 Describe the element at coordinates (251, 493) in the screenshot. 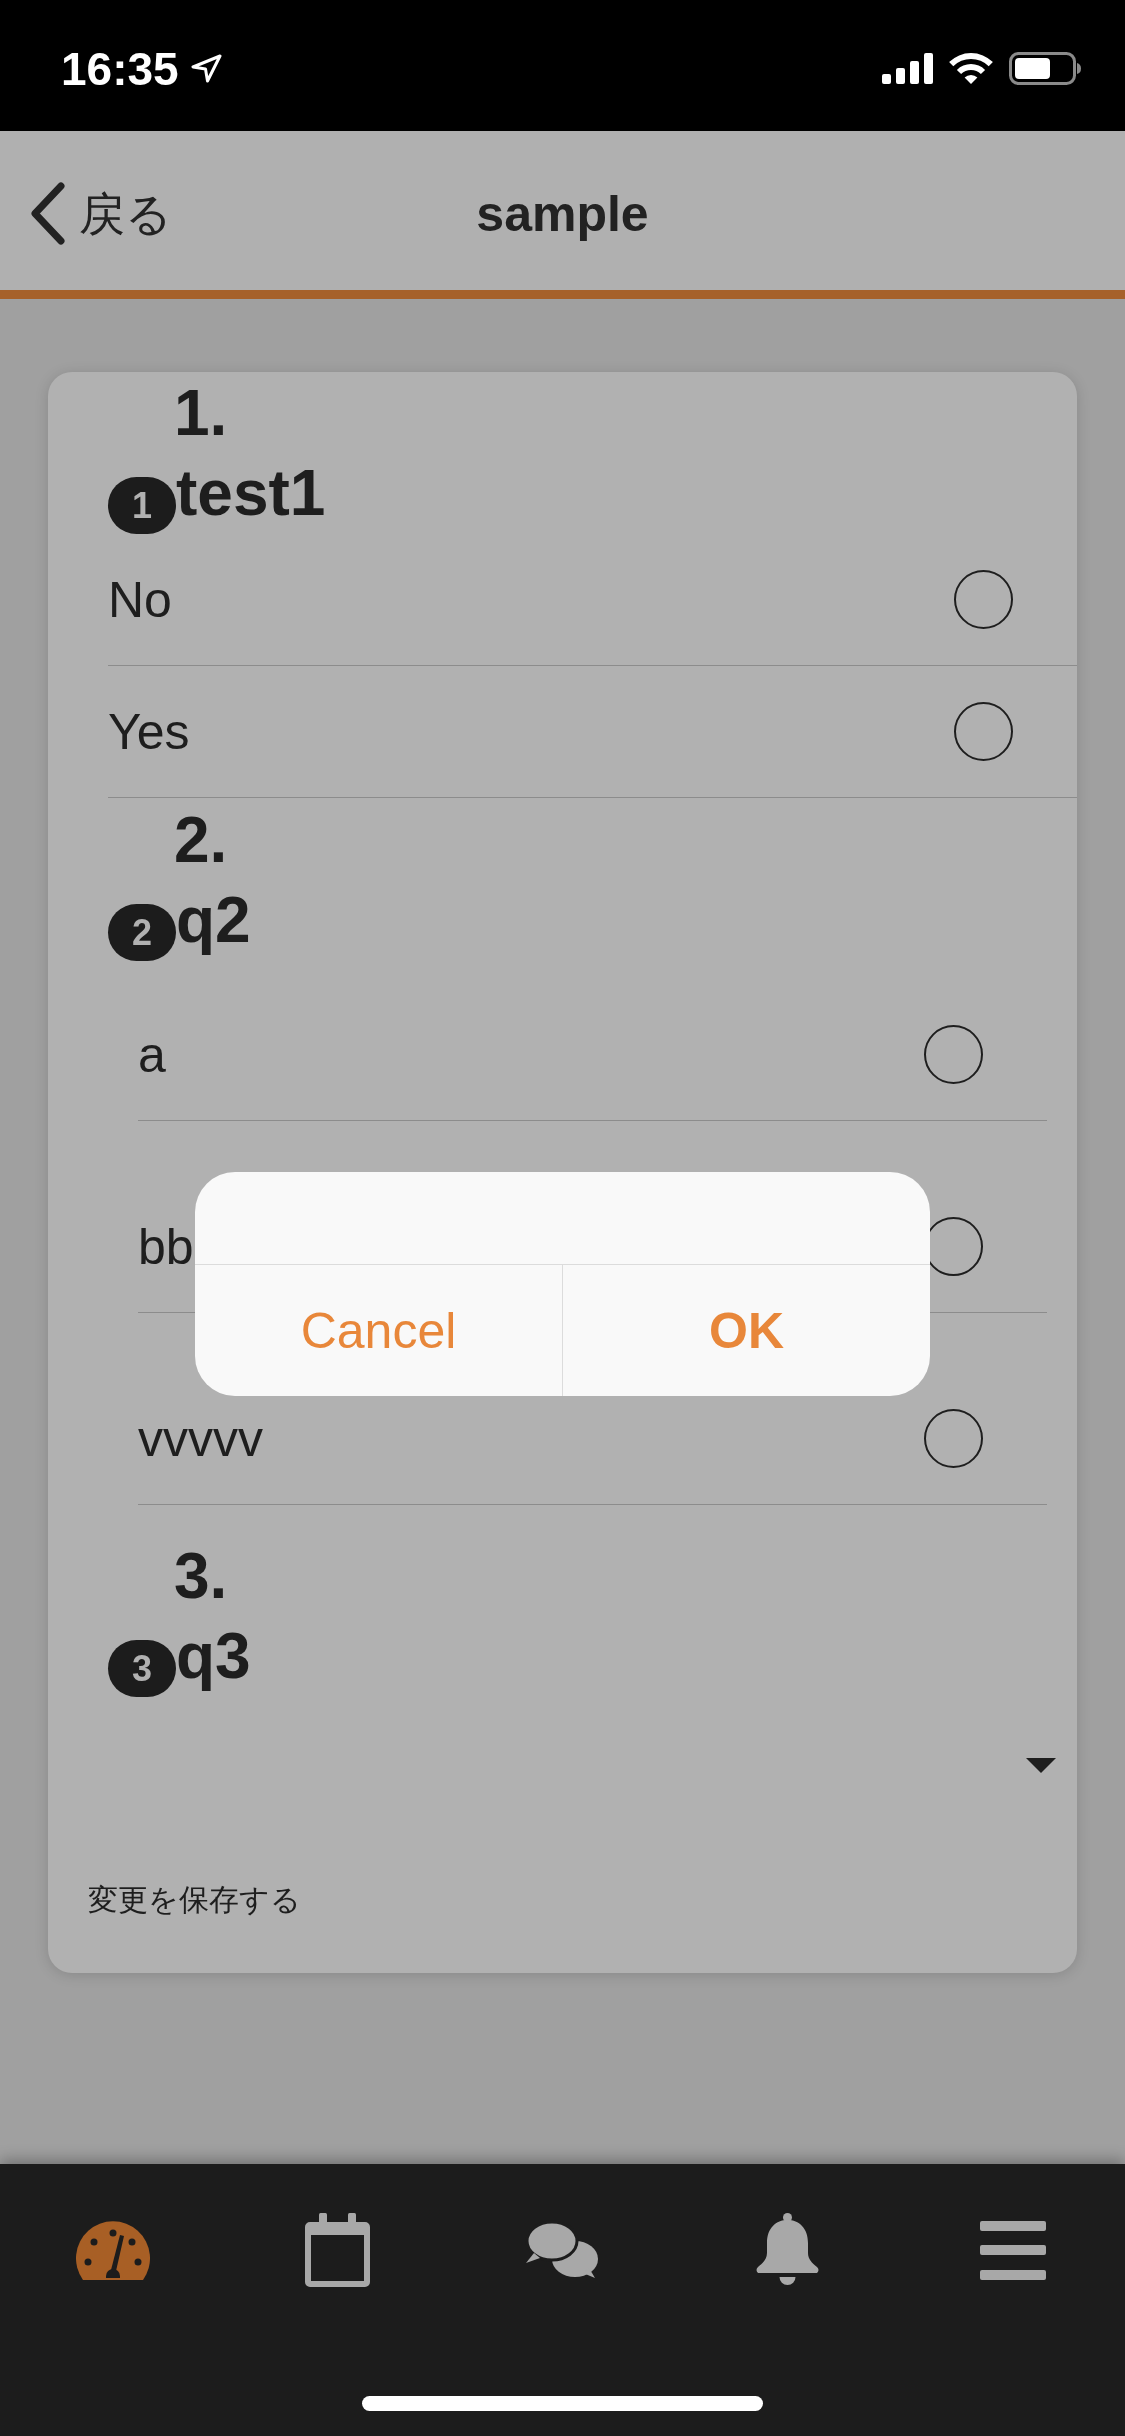

I see `question-title: test1` at that location.